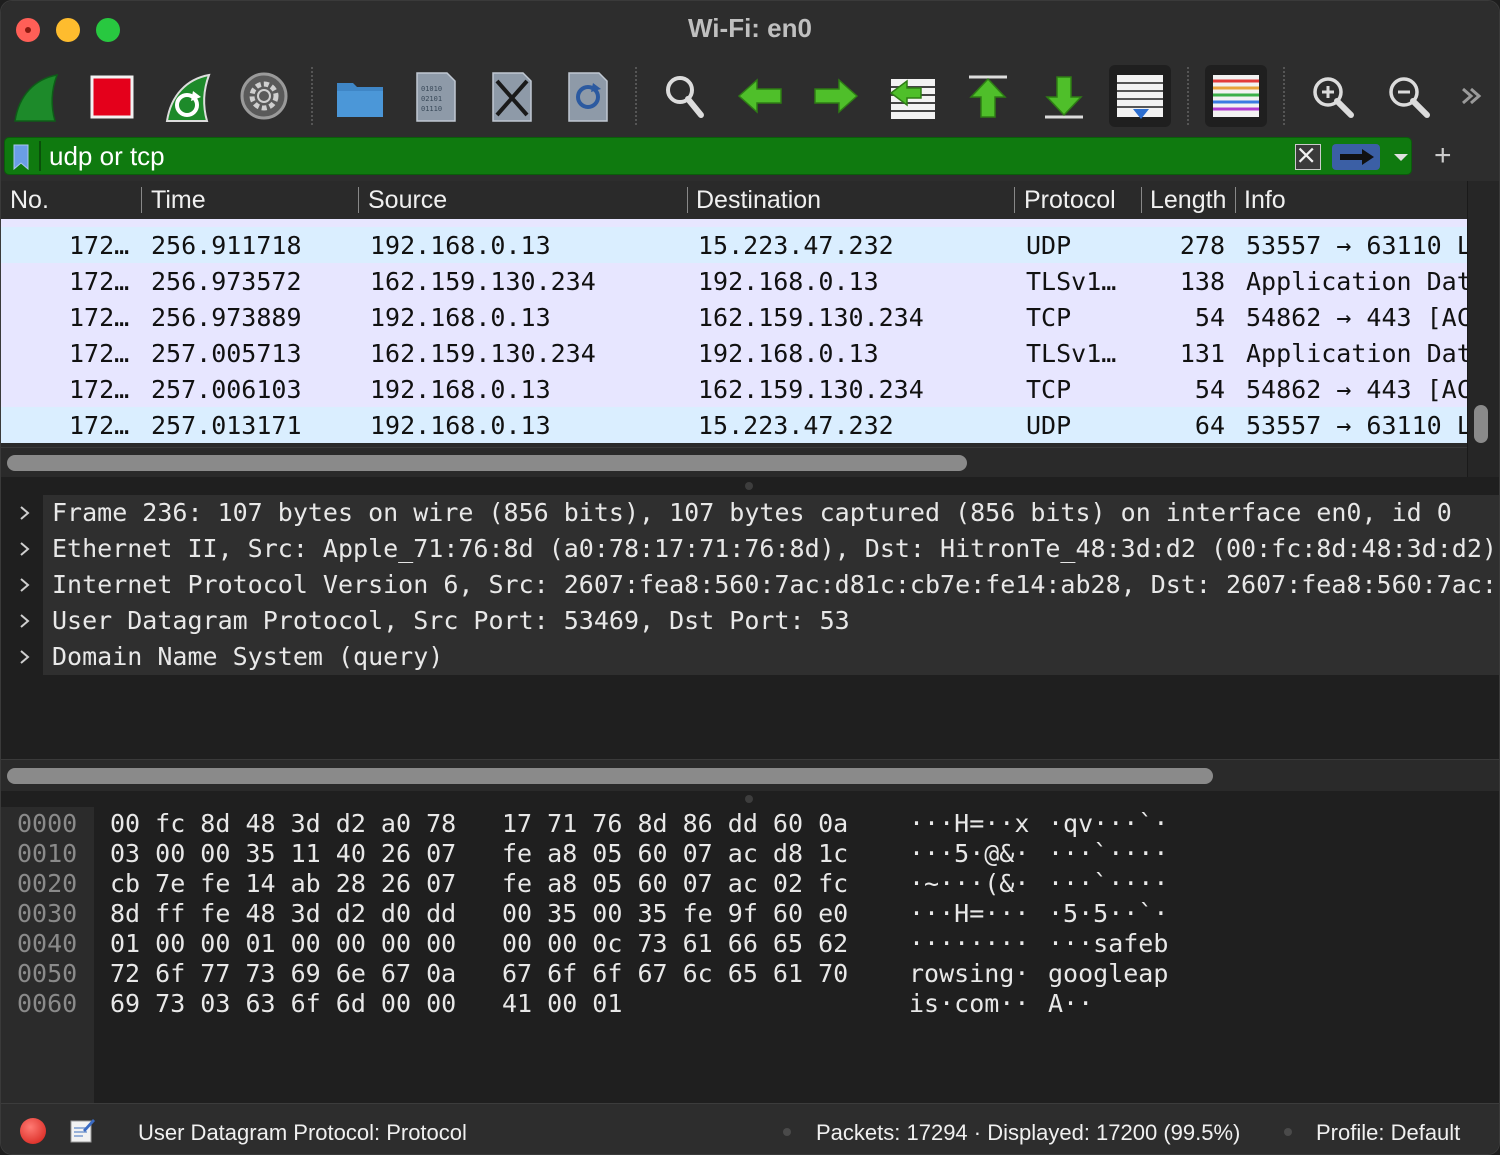 The image size is (1500, 1155). What do you see at coordinates (512, 96) in the screenshot?
I see `close-file-icon` at bounding box center [512, 96].